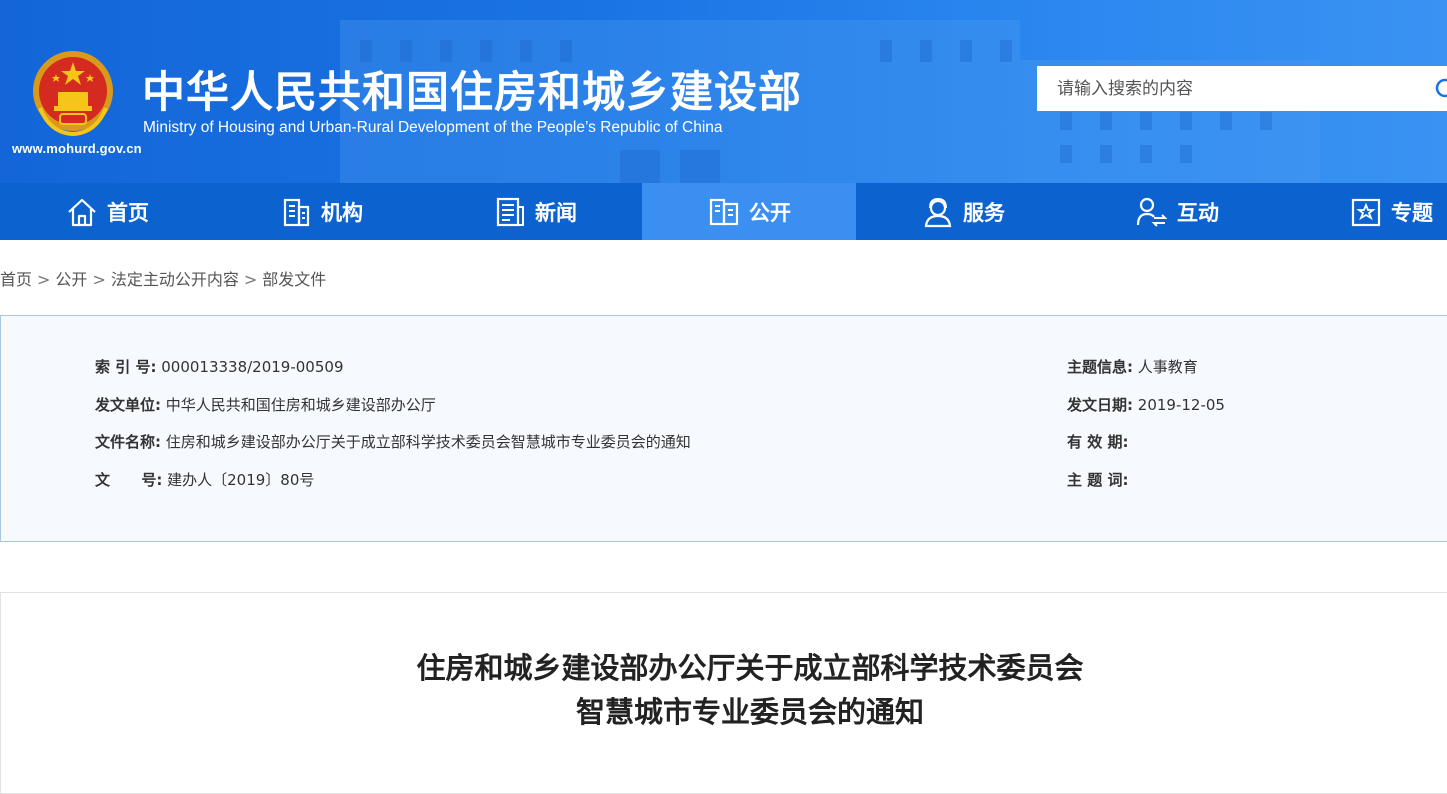  What do you see at coordinates (556, 212) in the screenshot?
I see `nav-item-label: 新闻` at bounding box center [556, 212].